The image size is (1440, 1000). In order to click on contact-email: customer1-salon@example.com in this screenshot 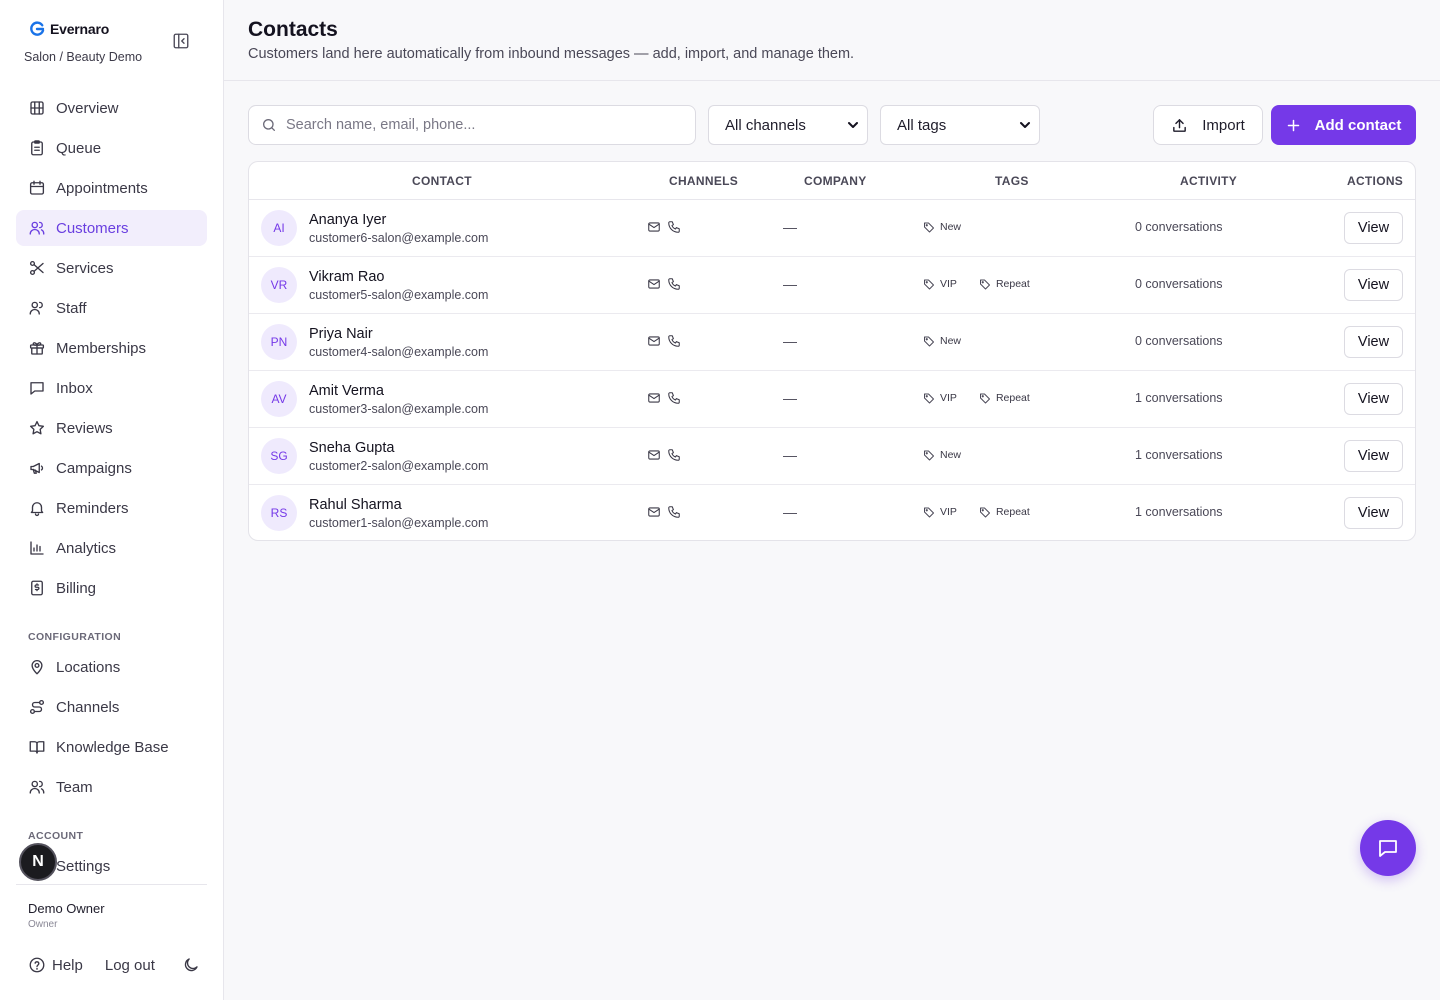, I will do `click(399, 523)`.